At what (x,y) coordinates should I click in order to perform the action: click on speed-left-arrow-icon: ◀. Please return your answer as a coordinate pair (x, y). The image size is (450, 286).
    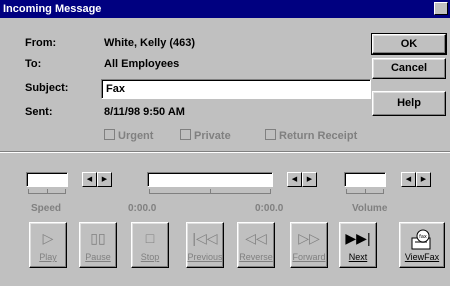
    Looking at the image, I should click on (89, 179).